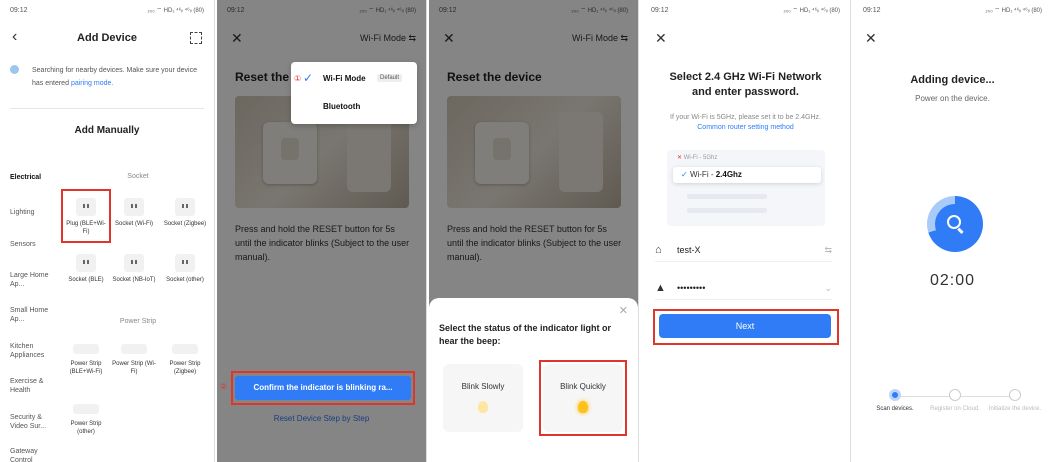 The width and height of the screenshot is (1052, 462). I want to click on ssid-field: ⌂ test-X ⇆, so click(743, 250).